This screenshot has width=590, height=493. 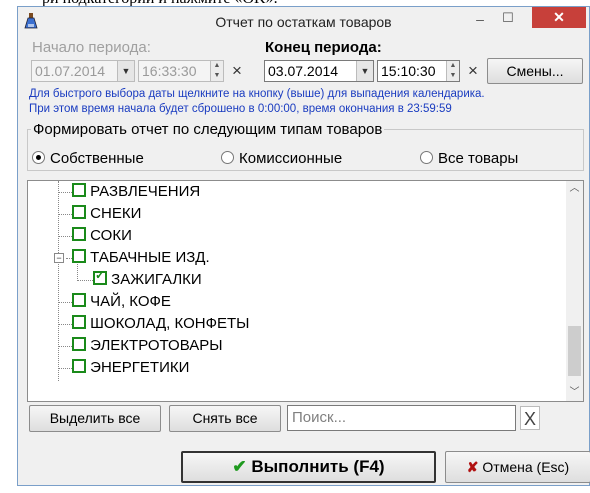 I want to click on scroll-up-icon: ︿, so click(x=574, y=189).